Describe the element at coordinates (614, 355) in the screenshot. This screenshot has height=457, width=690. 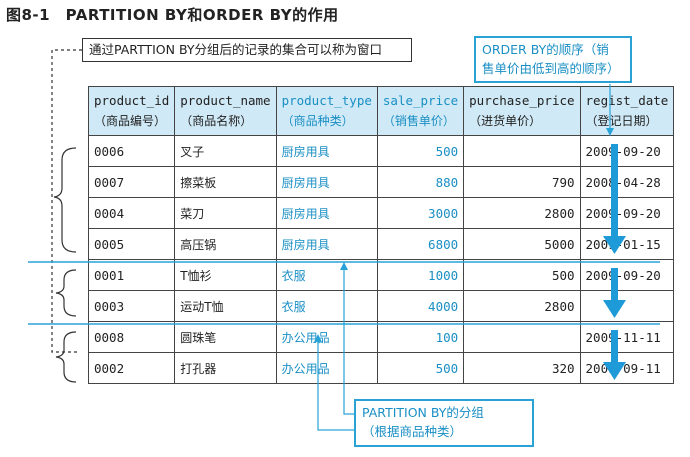
I see `order-arrow-office` at that location.